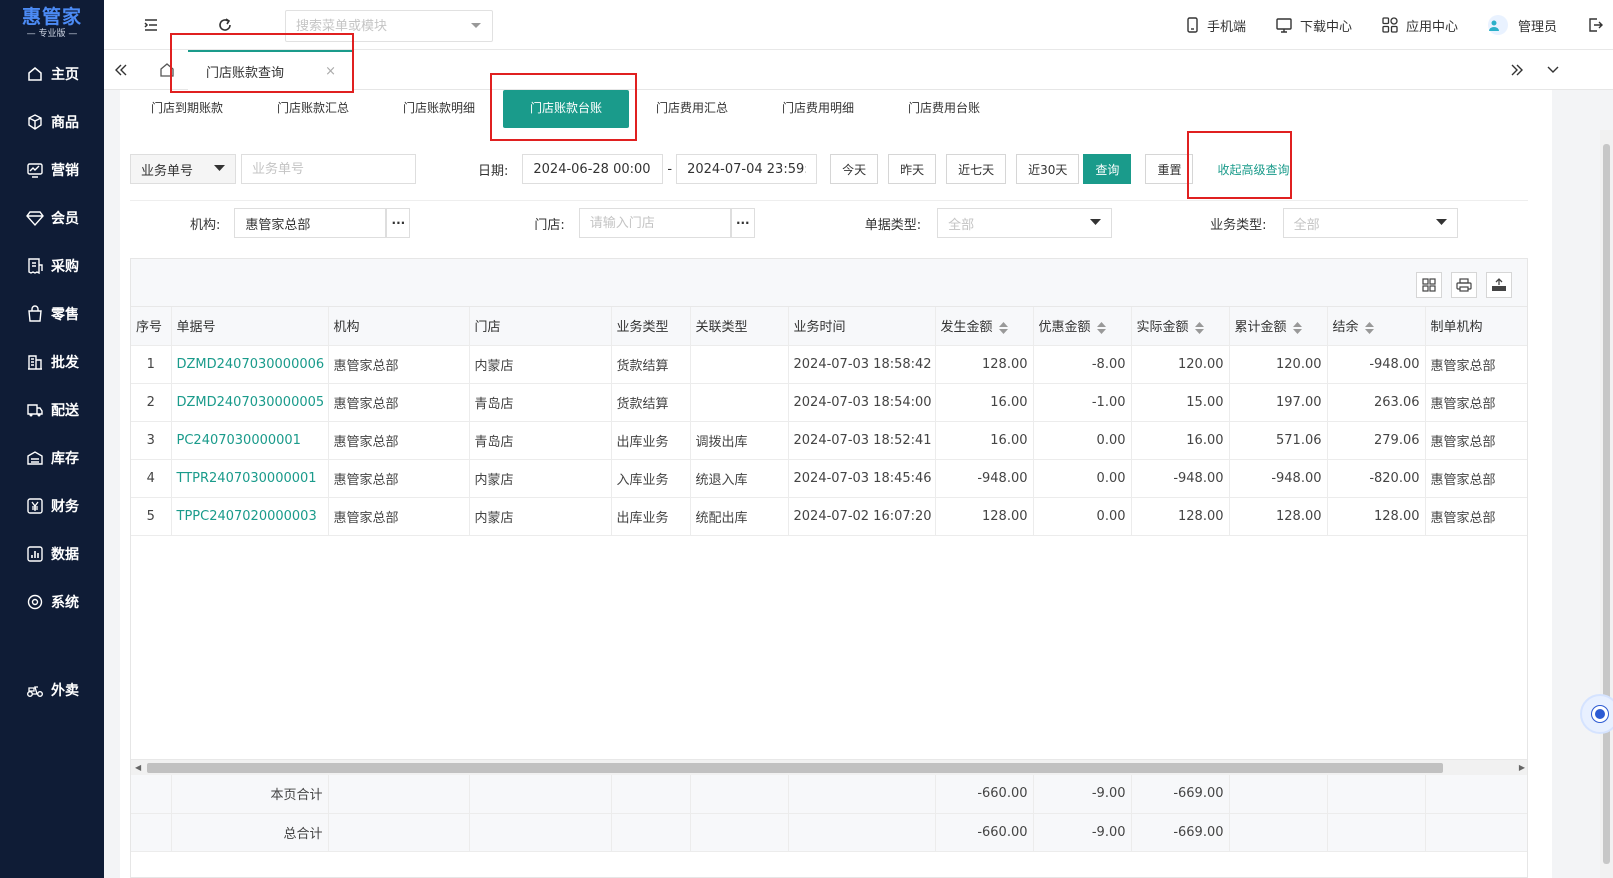 Image resolution: width=1613 pixels, height=878 pixels. I want to click on cell-doc-number-link: TTPR2407030000001, so click(250, 478).